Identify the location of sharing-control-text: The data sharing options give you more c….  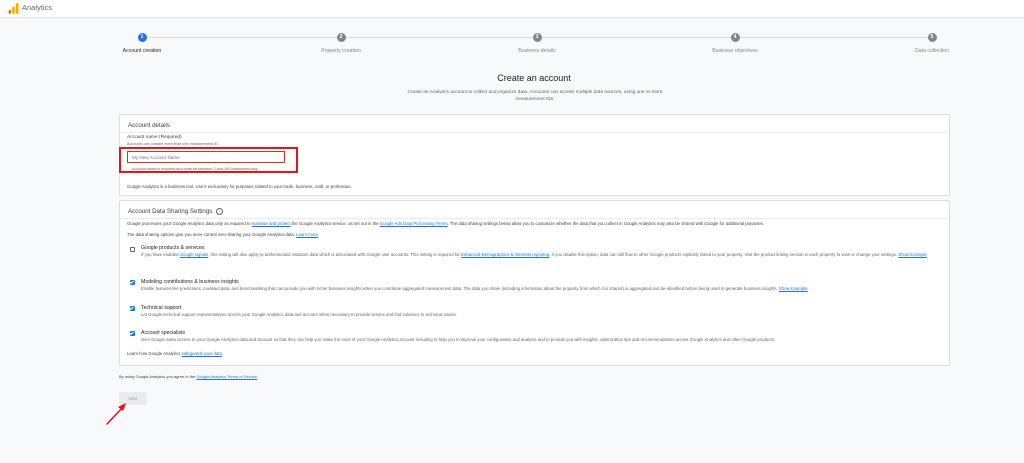
(222, 235).